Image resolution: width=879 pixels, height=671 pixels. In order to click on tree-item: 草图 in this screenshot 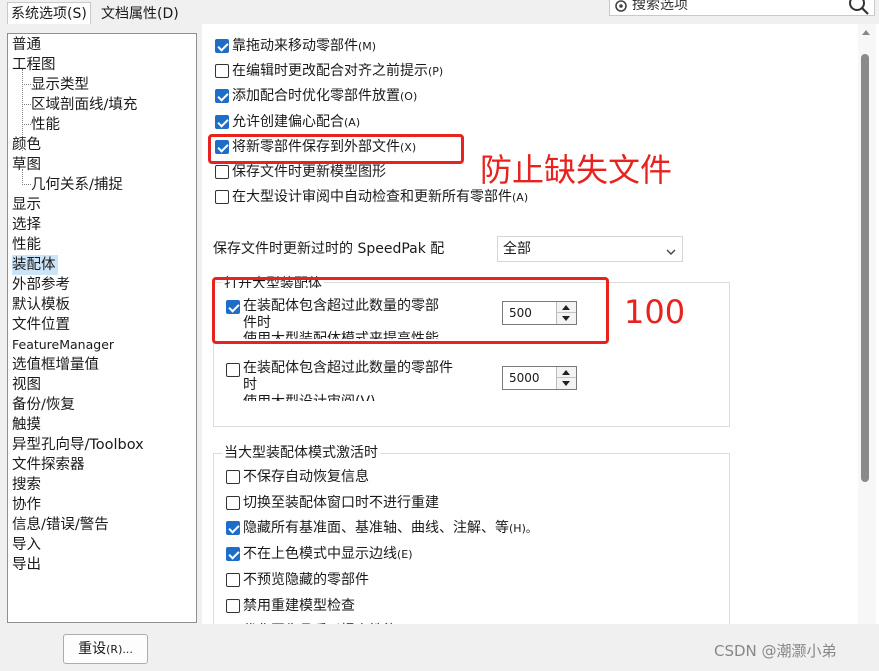, I will do `click(26, 165)`.